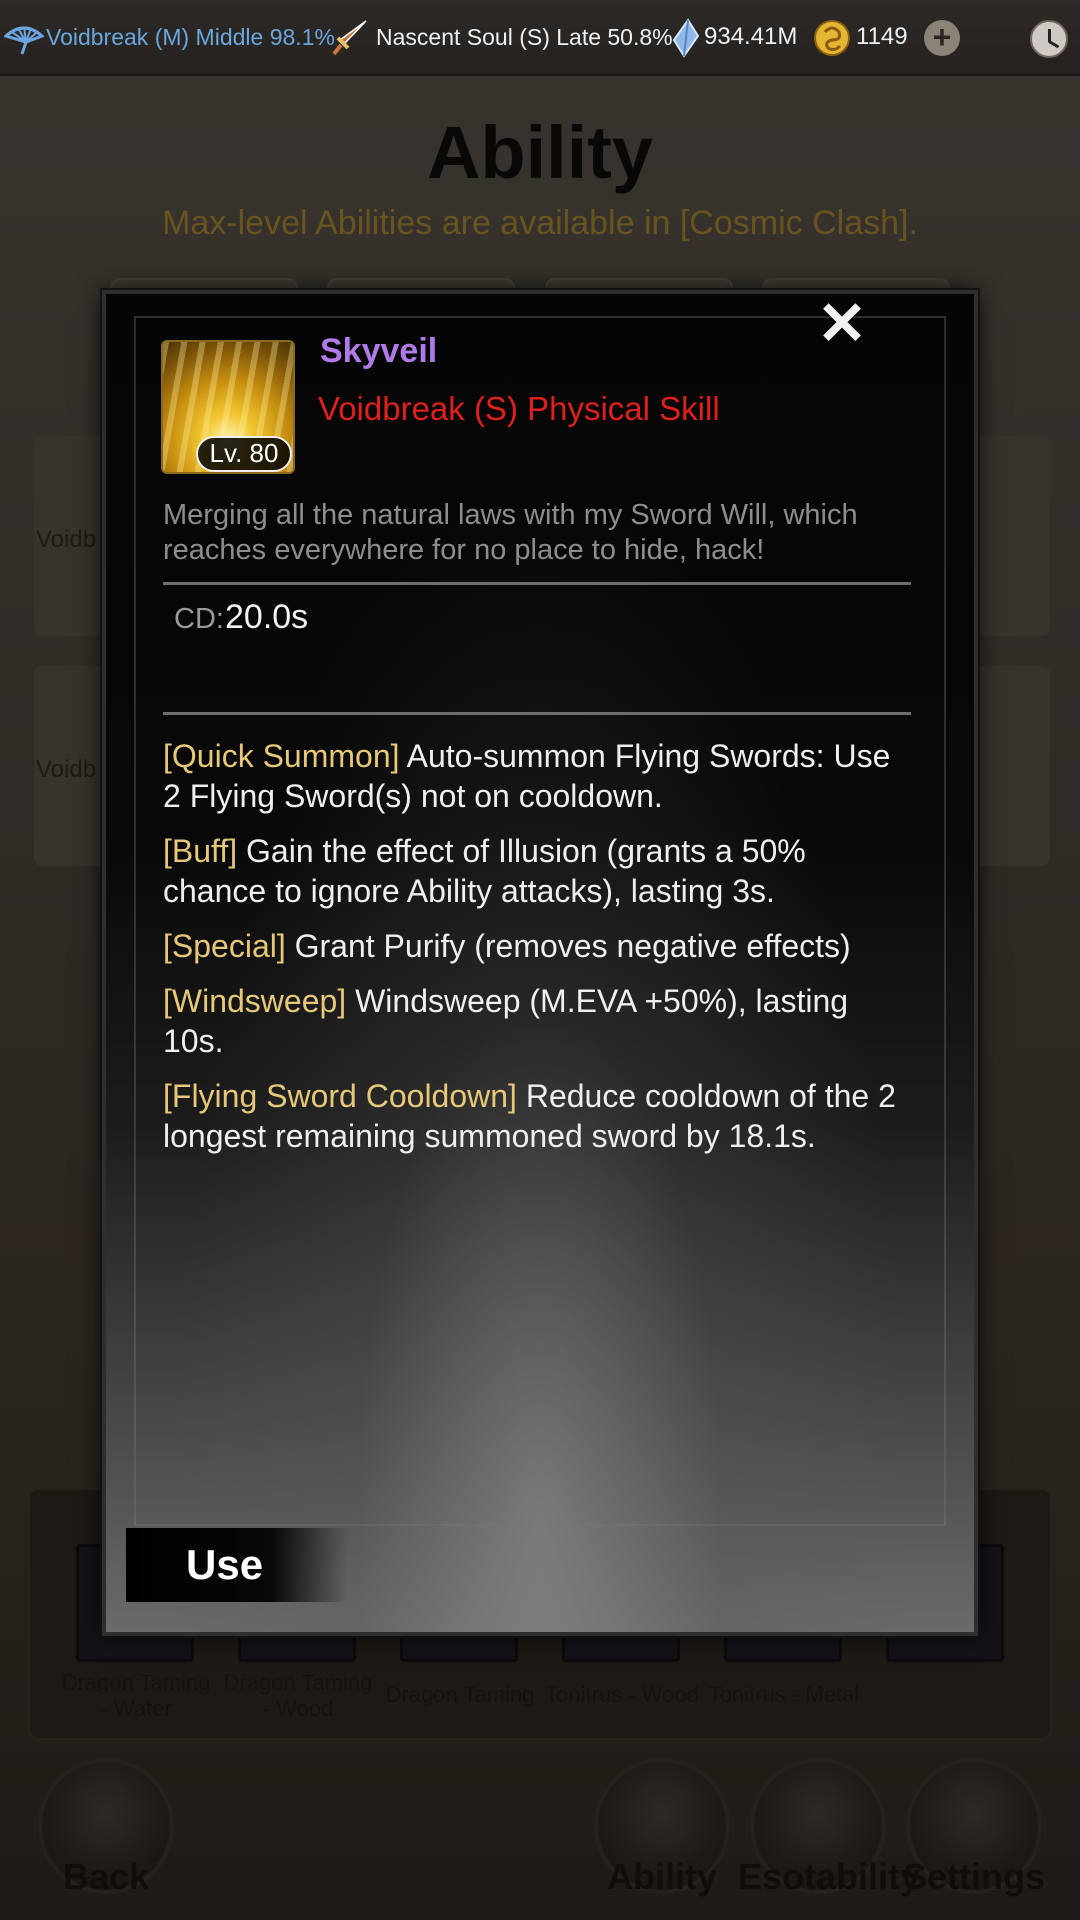  Describe the element at coordinates (349, 38) in the screenshot. I see `sword-icon` at that location.